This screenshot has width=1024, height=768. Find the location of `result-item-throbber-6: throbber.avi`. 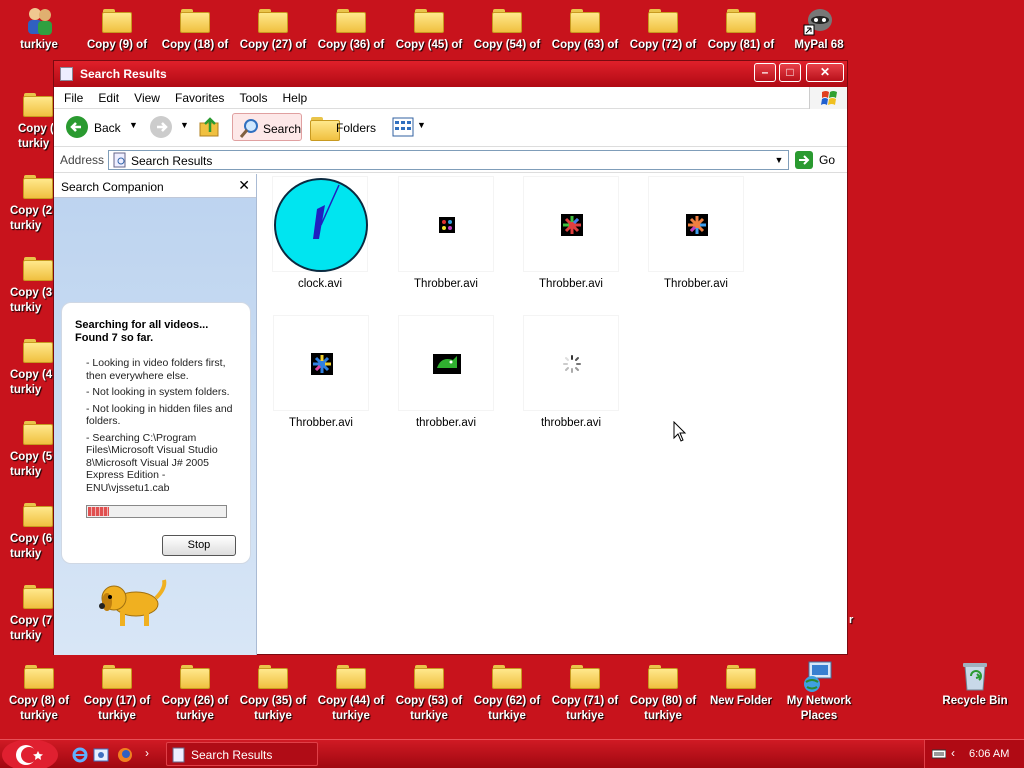

result-item-throbber-6: throbber.avi is located at coordinates (571, 372).